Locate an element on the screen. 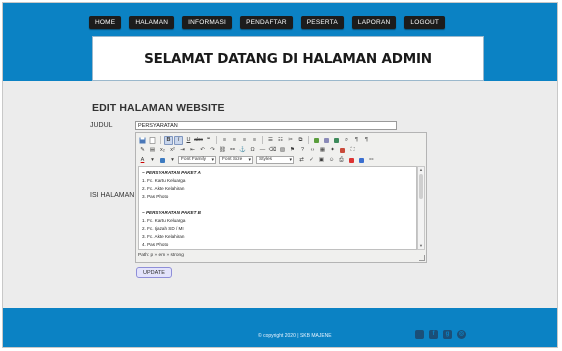  subscript-icon: x₂ is located at coordinates (162, 150).